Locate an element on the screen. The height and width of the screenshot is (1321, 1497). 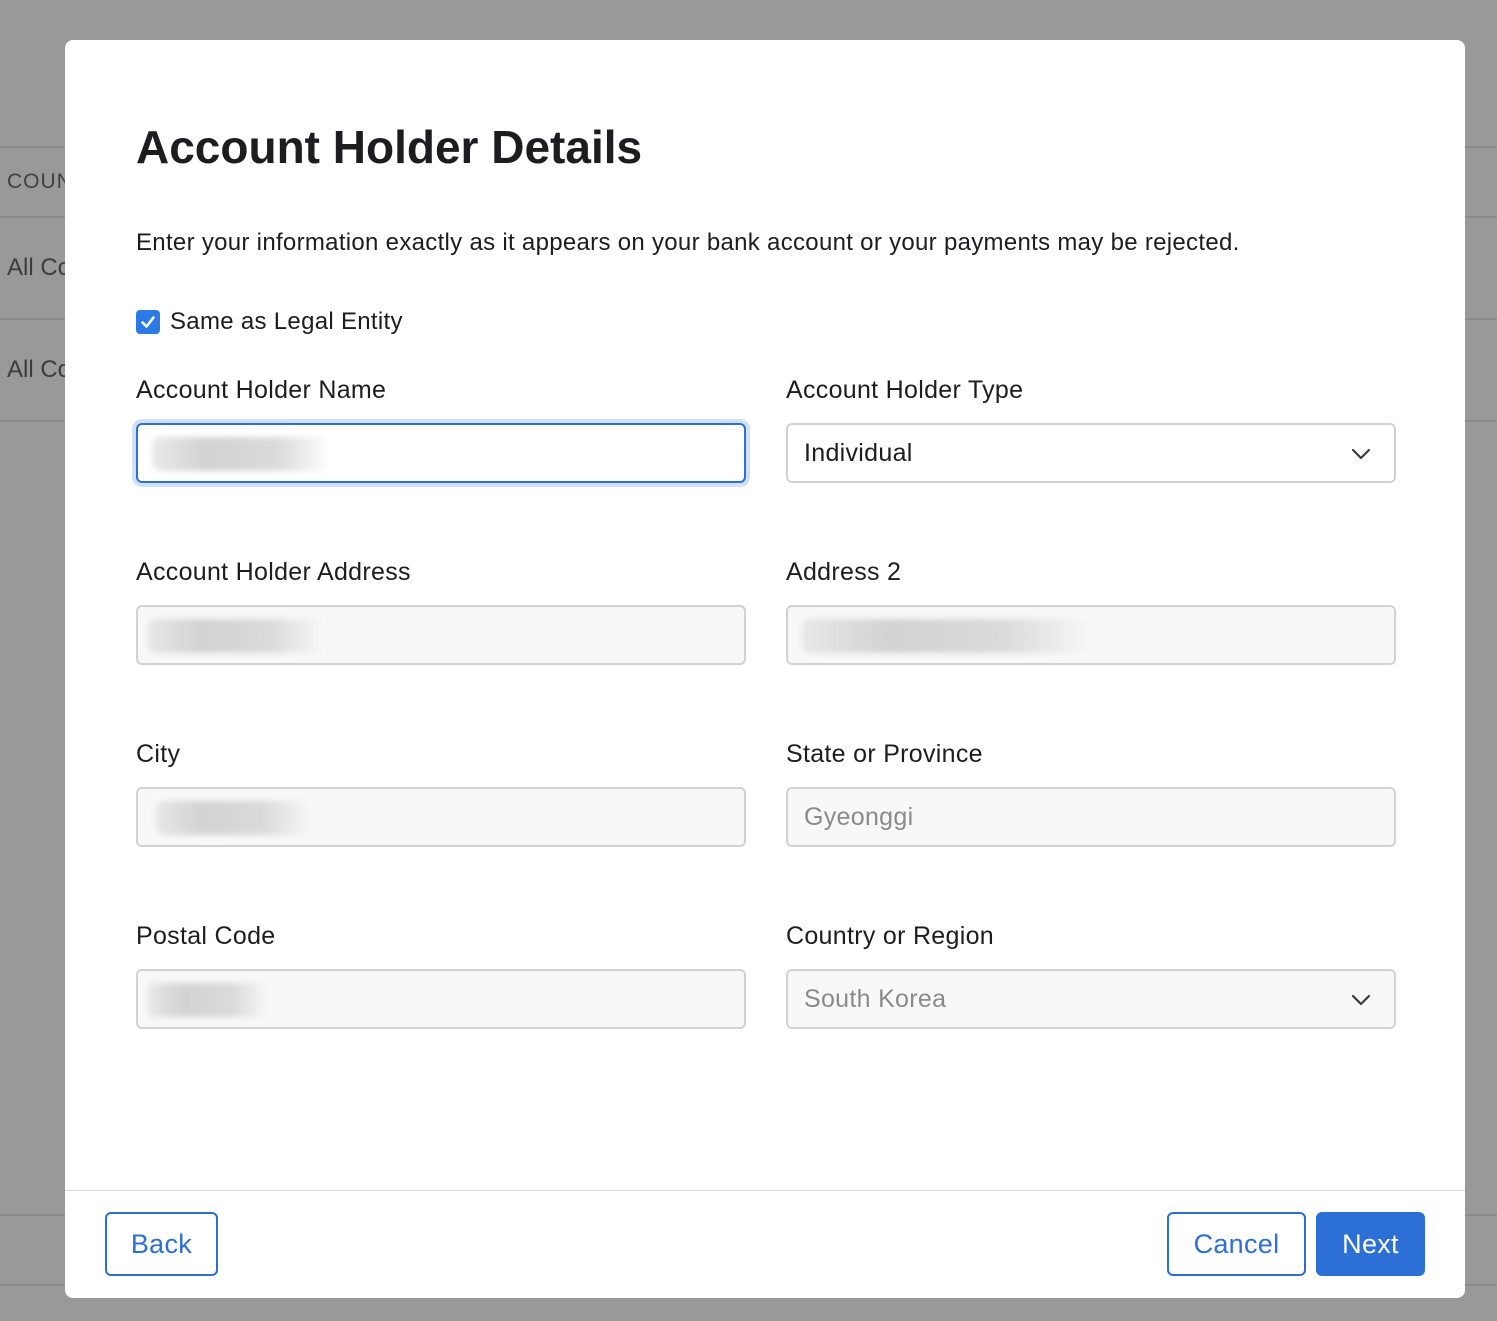
postal-code-input is located at coordinates (441, 999).